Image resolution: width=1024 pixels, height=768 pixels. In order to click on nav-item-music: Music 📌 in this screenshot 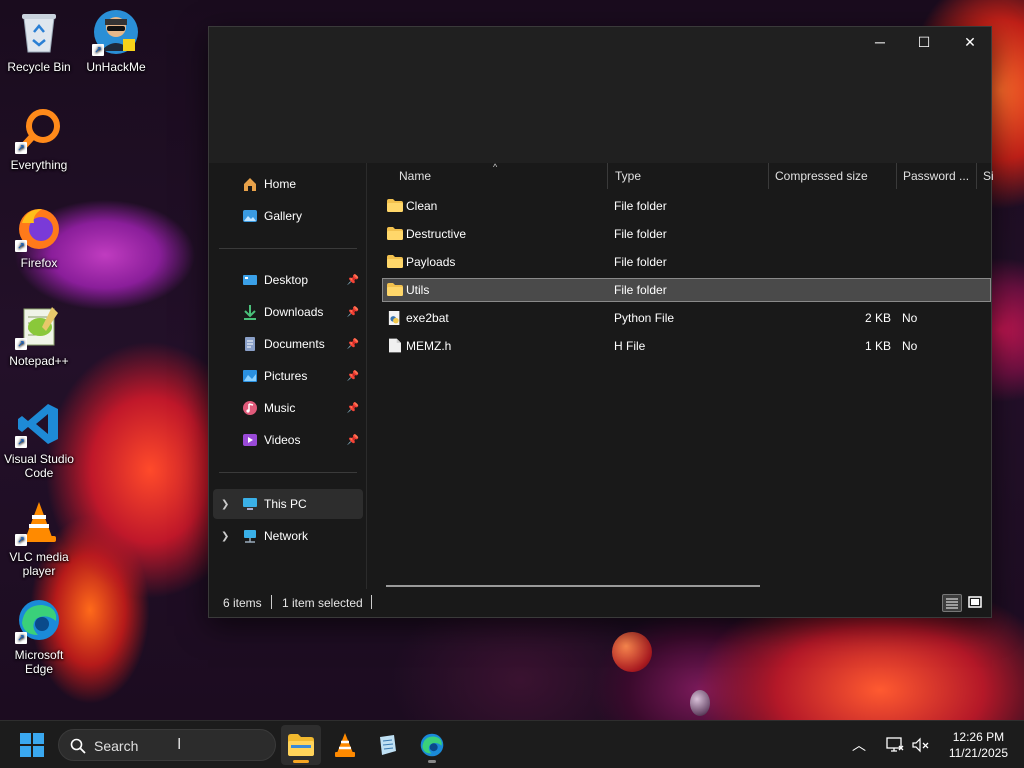, I will do `click(288, 408)`.